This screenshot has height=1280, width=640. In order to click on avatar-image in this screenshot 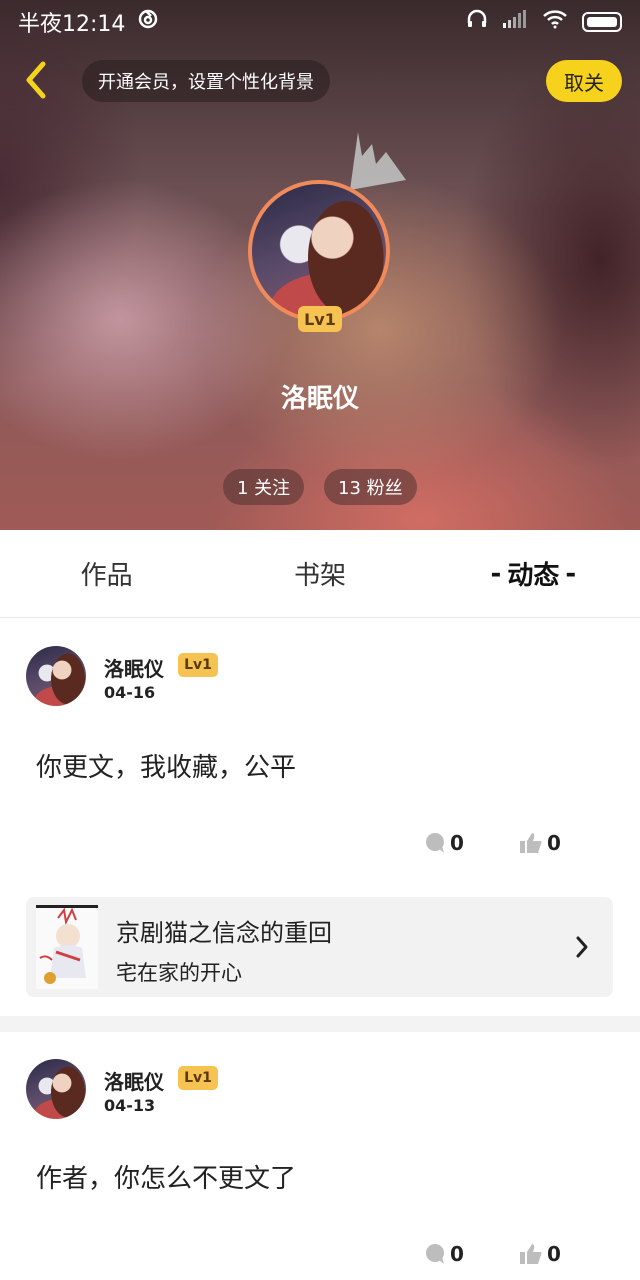, I will do `click(319, 251)`.